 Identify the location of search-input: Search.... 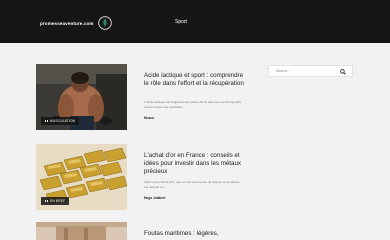
(310, 71).